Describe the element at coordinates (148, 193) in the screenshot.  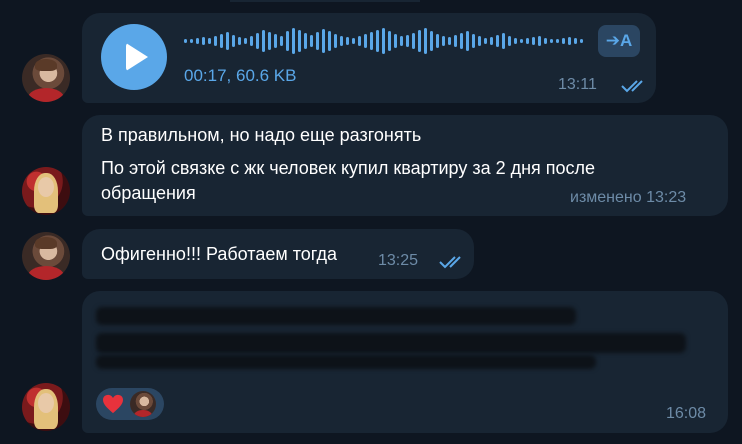
I see `message-text-line: обращения` at that location.